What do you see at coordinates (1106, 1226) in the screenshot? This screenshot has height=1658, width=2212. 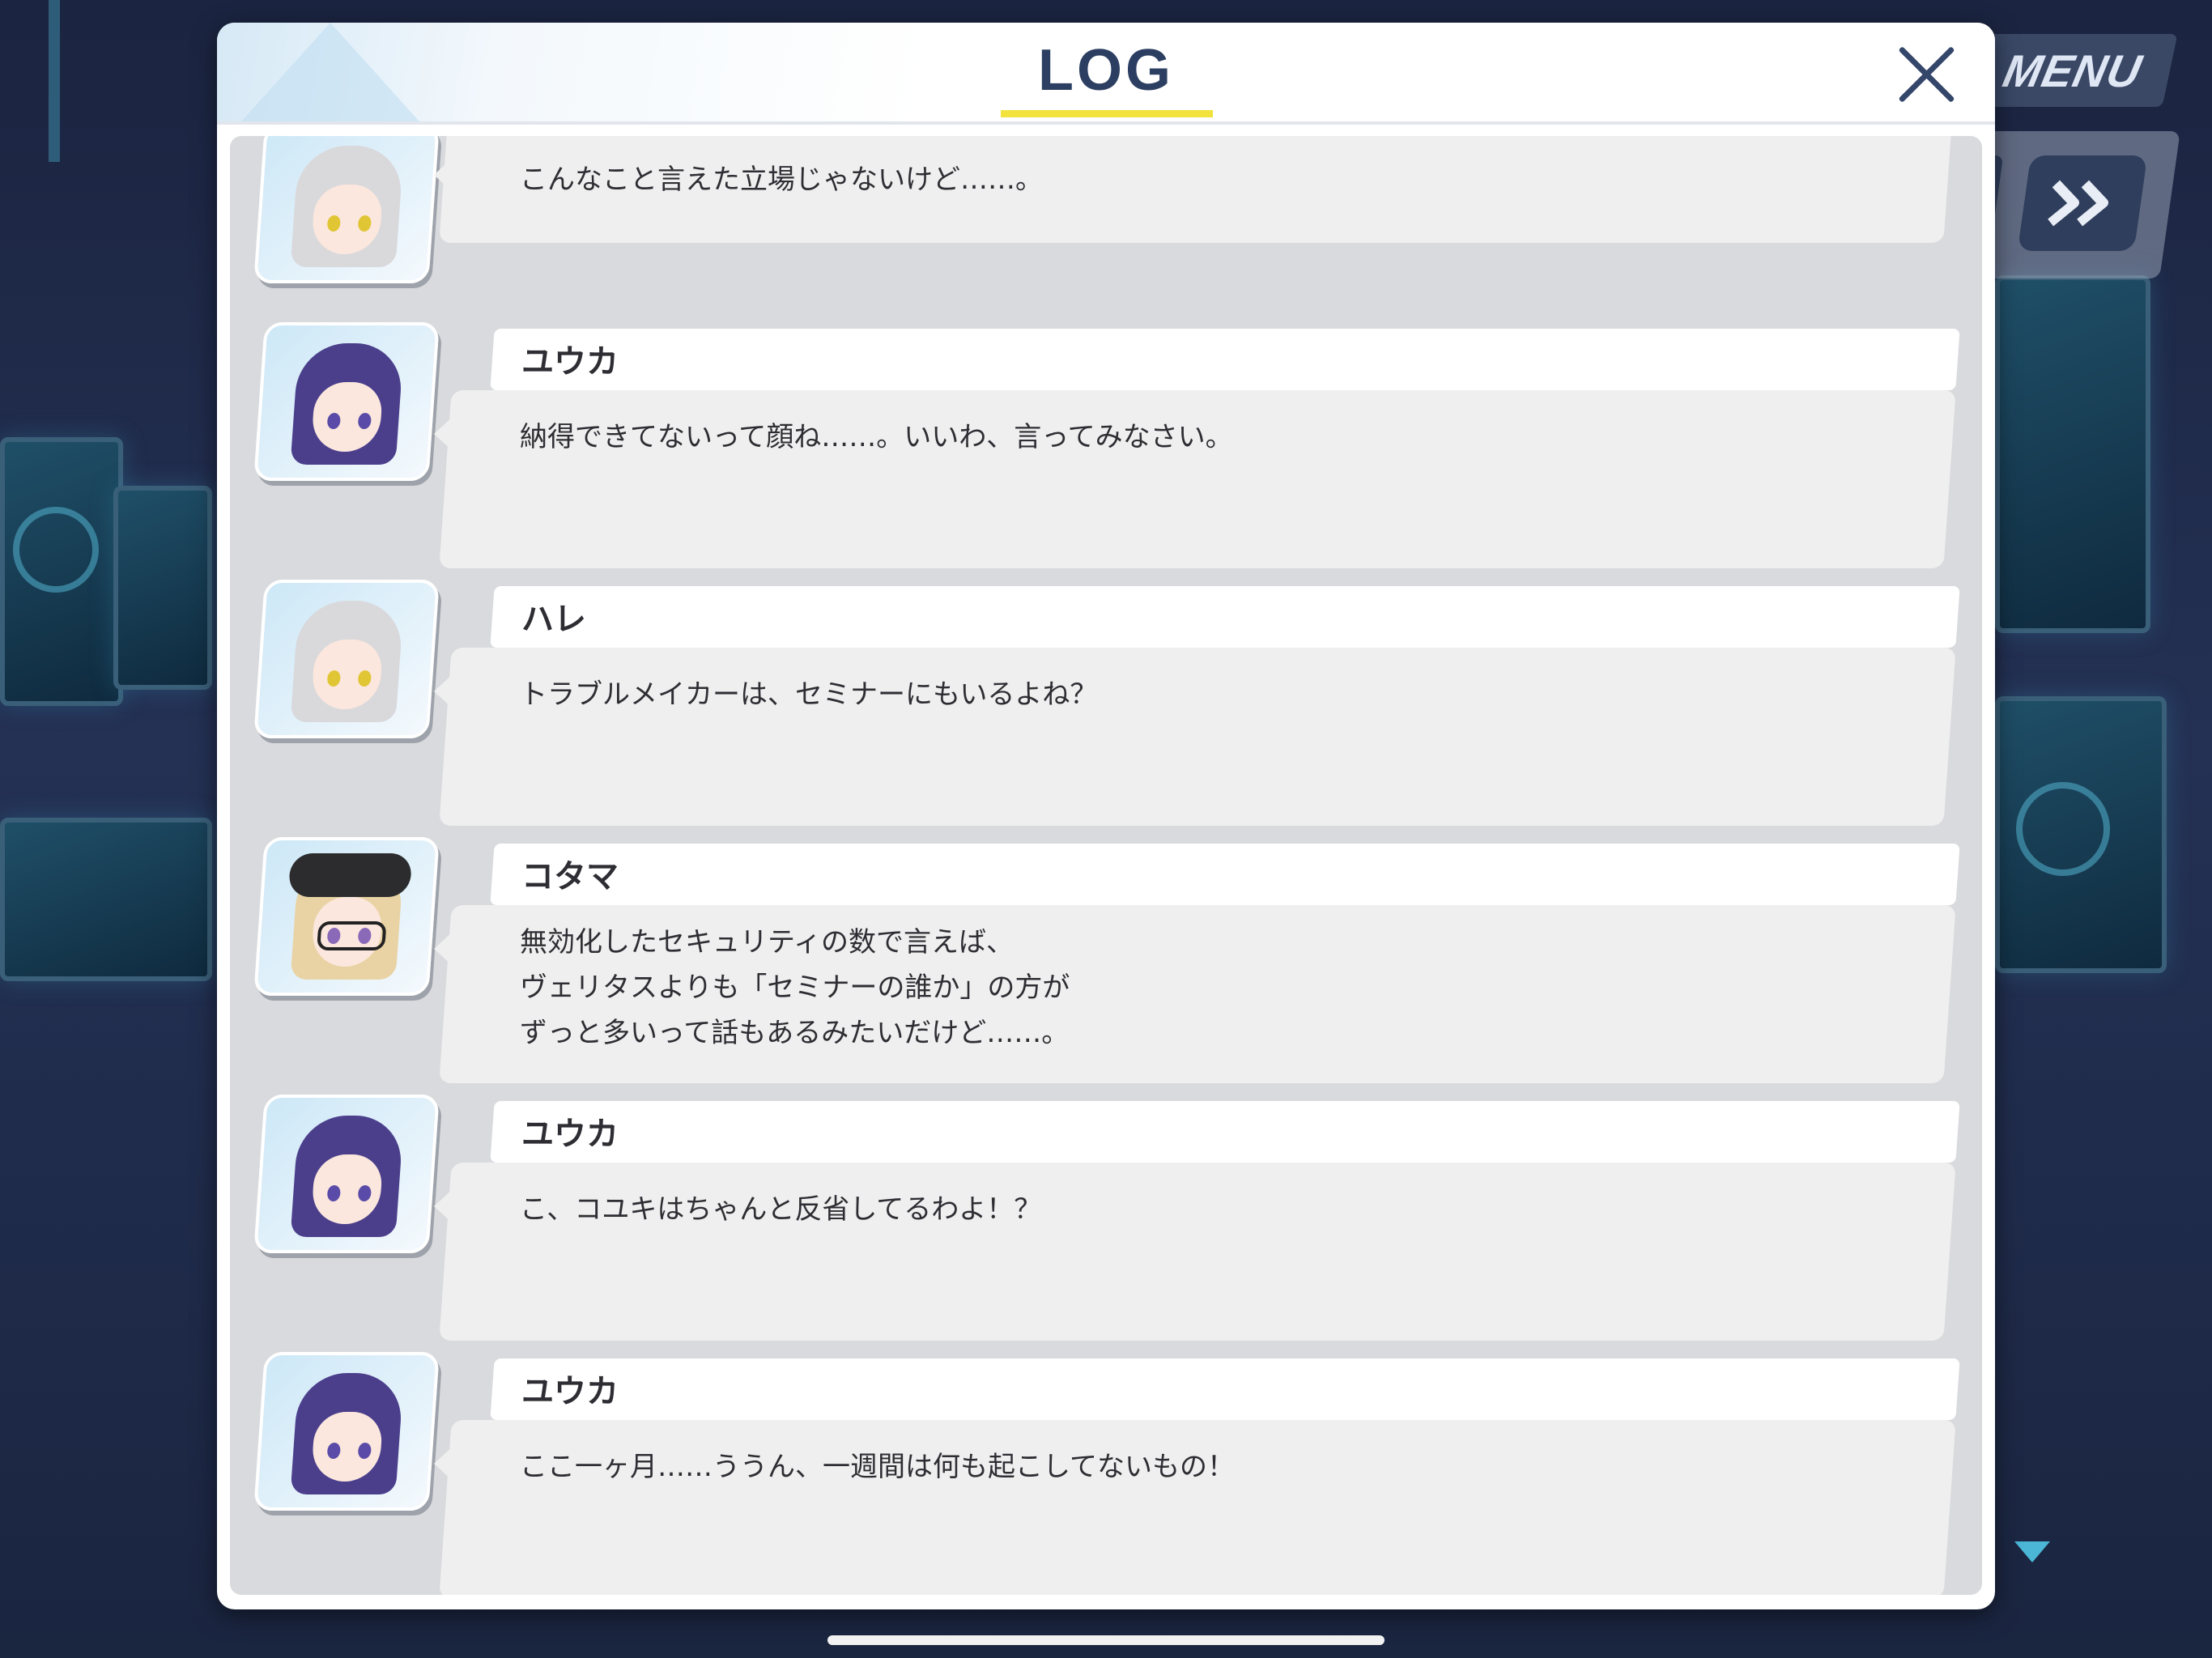 I see `log-entry: ユウカ こ、コユキはちゃんと反省してるわよ！？` at bounding box center [1106, 1226].